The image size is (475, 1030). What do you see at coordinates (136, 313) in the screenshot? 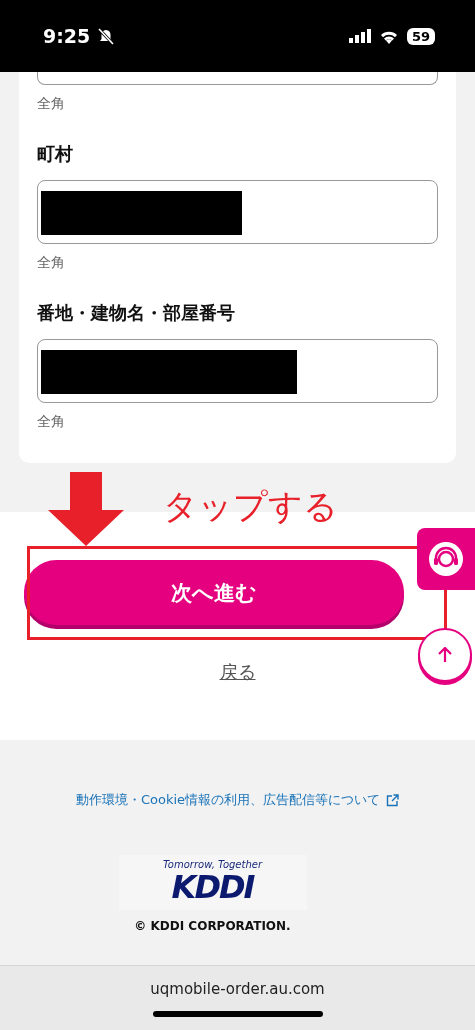
I see `field-label: 番地・建物名・部屋番号` at bounding box center [136, 313].